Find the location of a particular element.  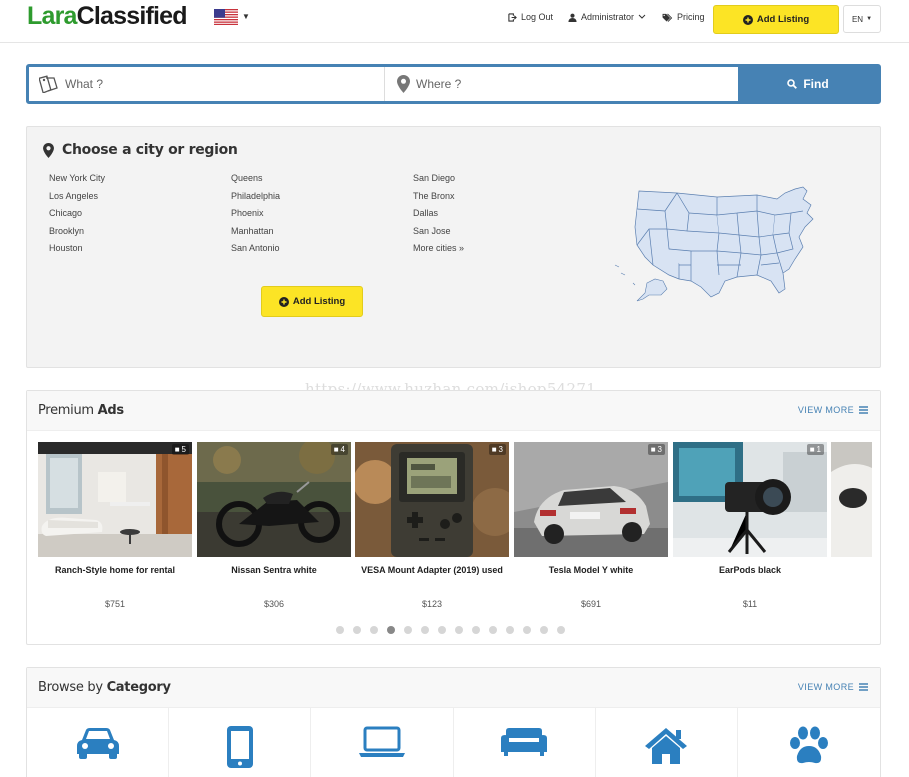

title-bold: Ads is located at coordinates (111, 410).